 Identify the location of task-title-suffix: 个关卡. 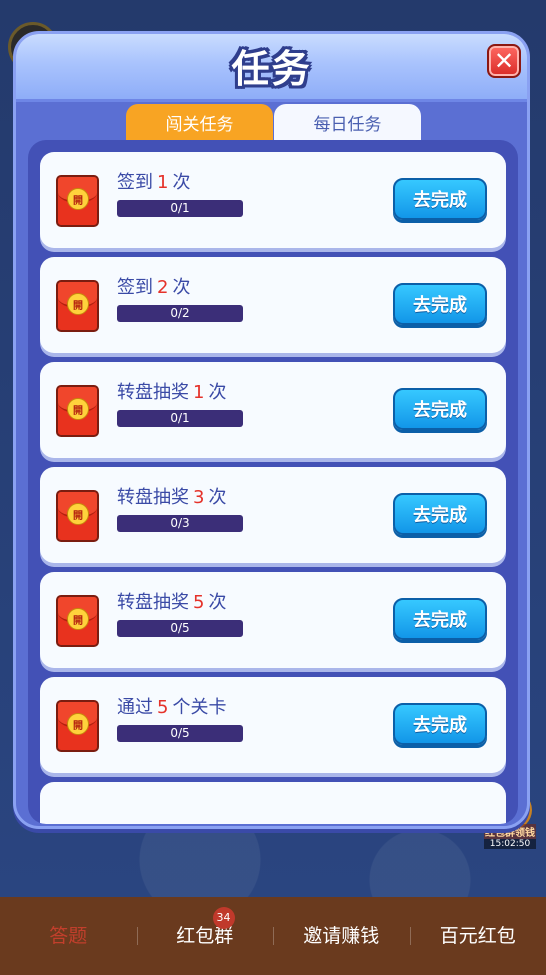
(199, 707).